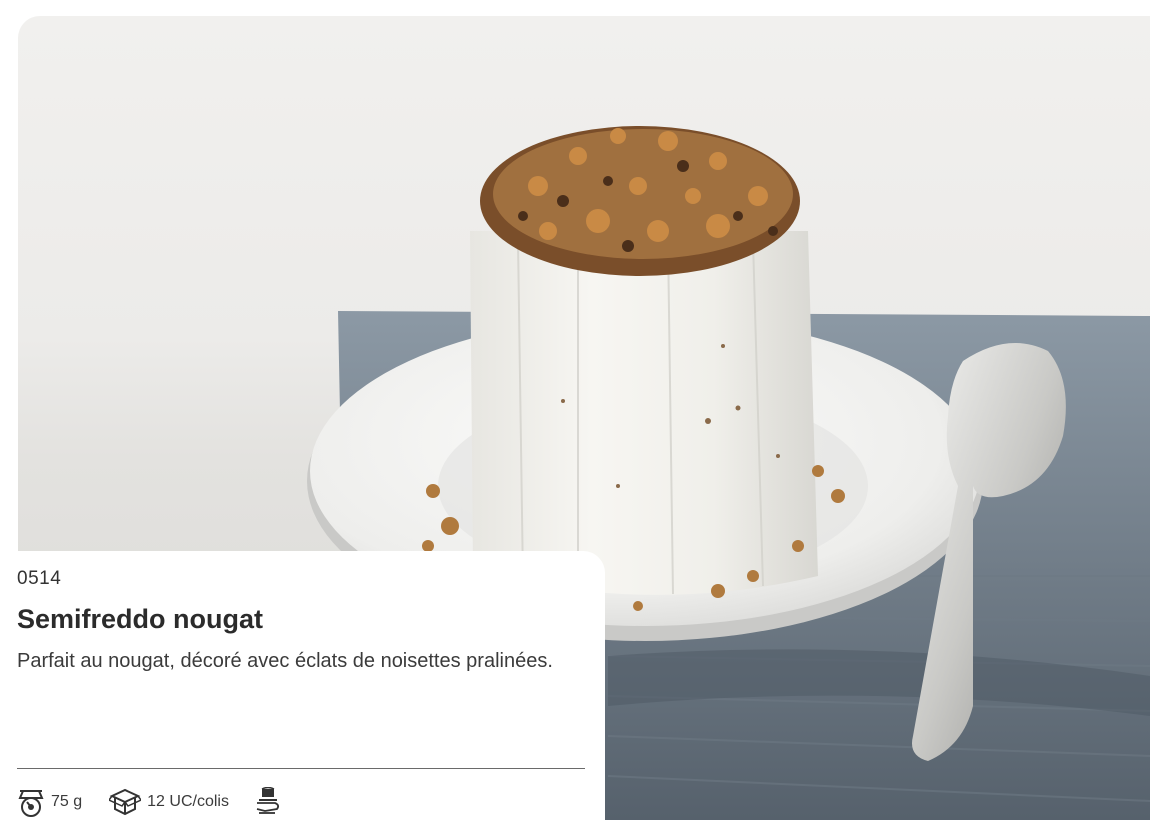 This screenshot has height=820, width=1150. I want to click on divider, so click(301, 768).